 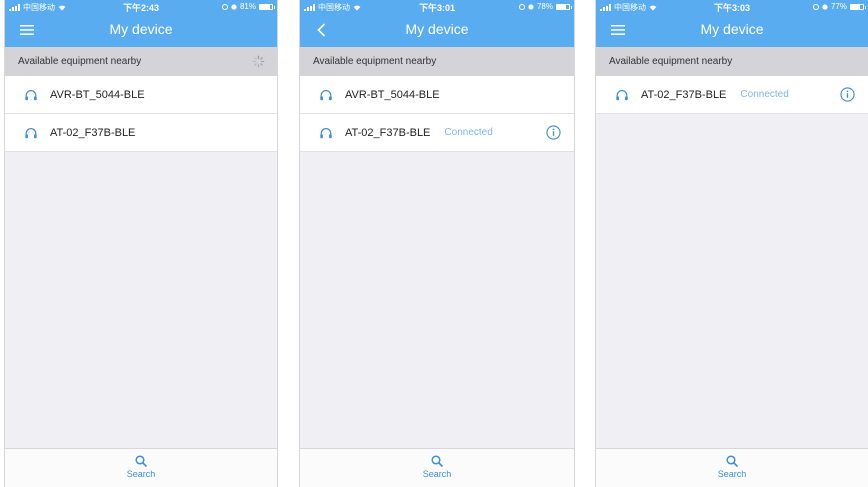 What do you see at coordinates (732, 6) in the screenshot?
I see `status-bar: 中国移动 下午3:03 77%` at bounding box center [732, 6].